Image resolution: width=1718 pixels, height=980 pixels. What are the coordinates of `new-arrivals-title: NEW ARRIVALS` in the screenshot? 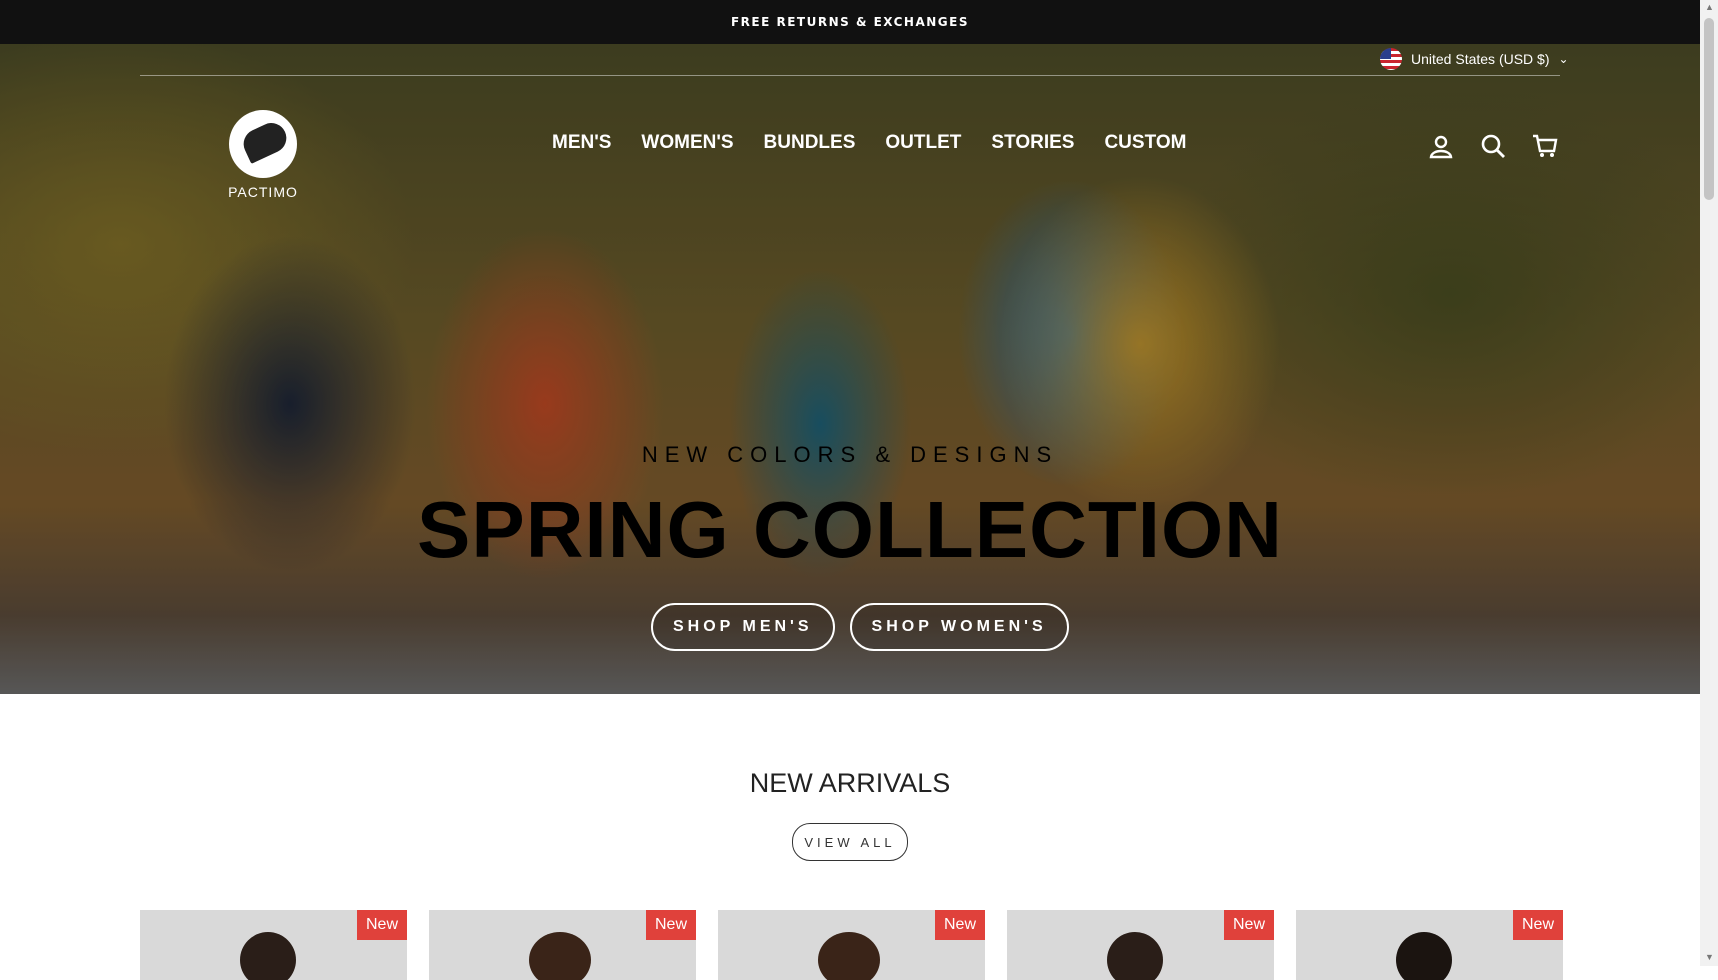 It's located at (850, 783).